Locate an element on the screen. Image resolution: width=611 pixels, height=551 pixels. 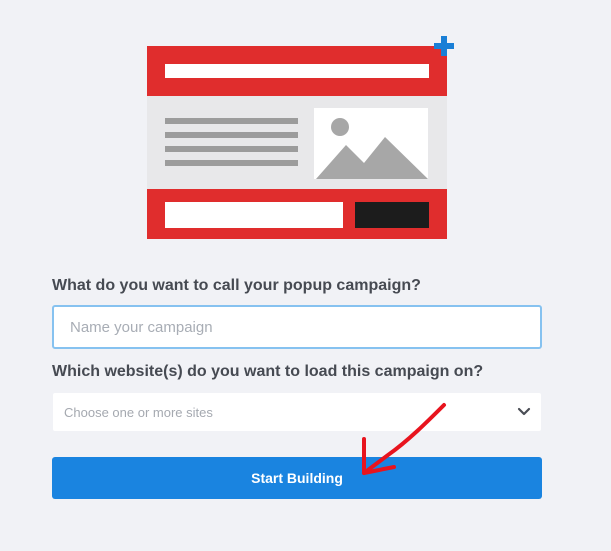
chevron-down-icon is located at coordinates (524, 412).